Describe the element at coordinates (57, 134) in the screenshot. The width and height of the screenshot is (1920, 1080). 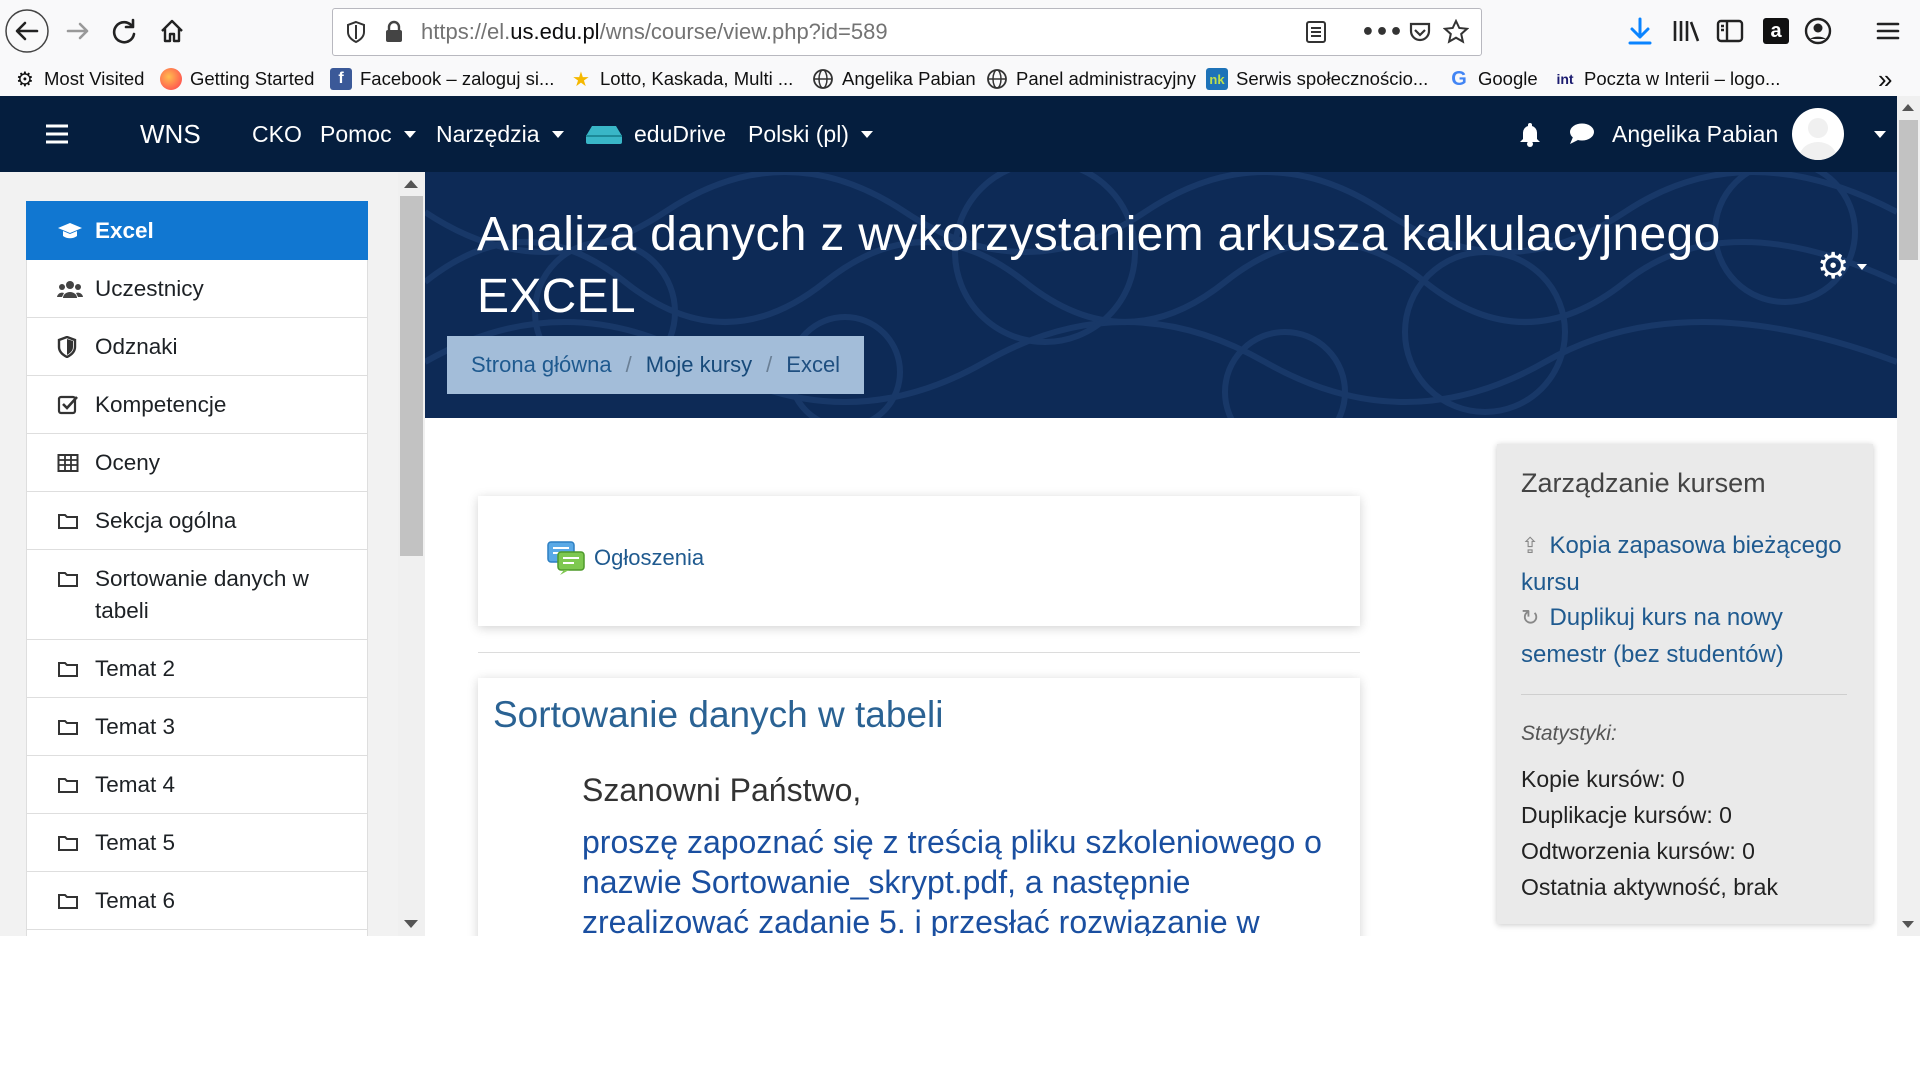
I see `drawer-toggle-button` at that location.